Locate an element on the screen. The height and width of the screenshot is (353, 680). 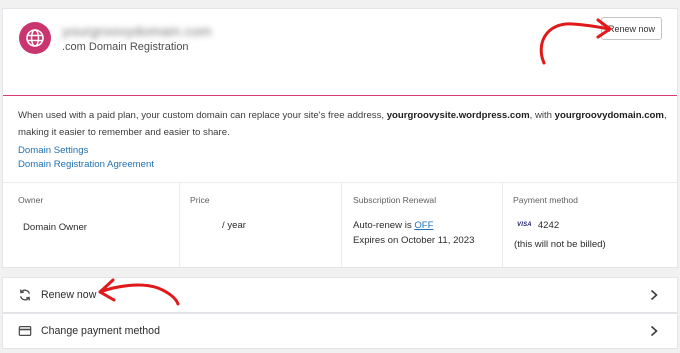
owner-column: Owner Domain Owner is located at coordinates (91, 225).